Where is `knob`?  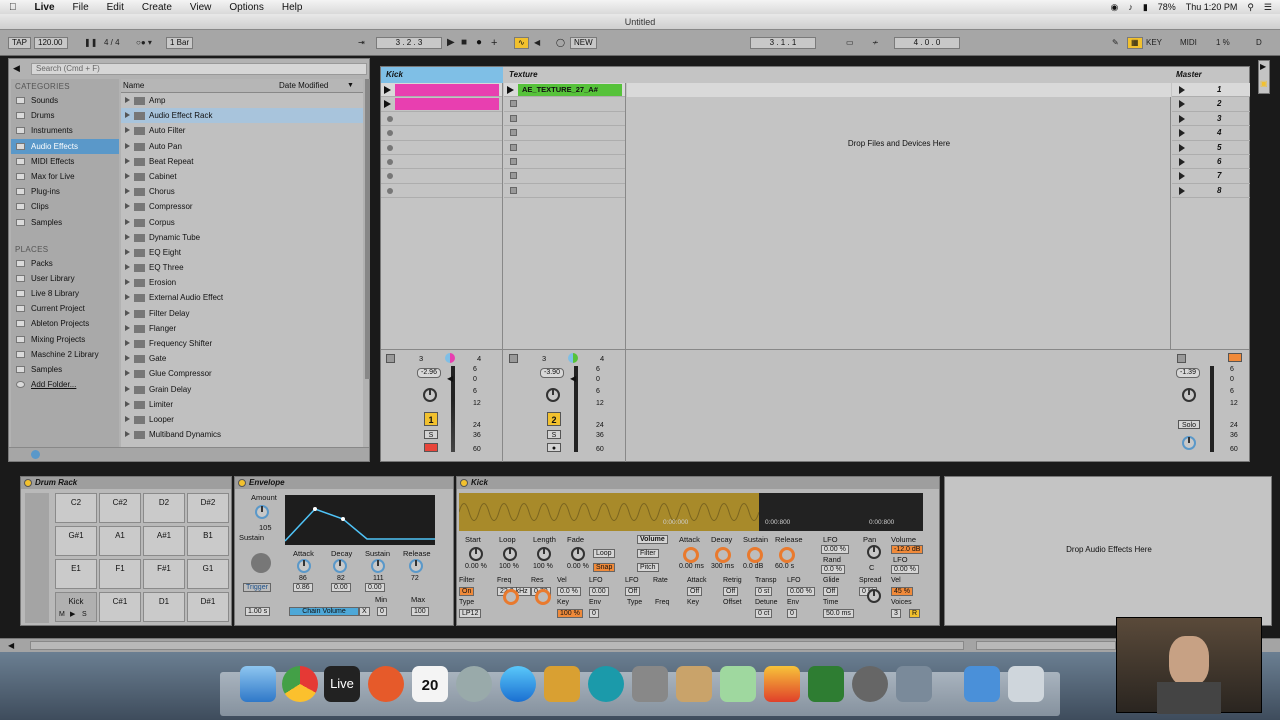
knob is located at coordinates (510, 554).